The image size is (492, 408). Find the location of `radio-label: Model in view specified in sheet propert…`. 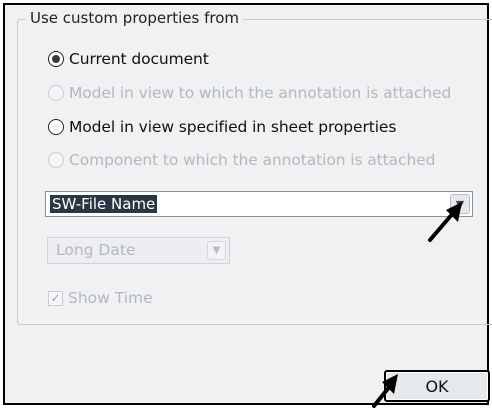

radio-label: Model in view specified in sheet propert… is located at coordinates (233, 127).